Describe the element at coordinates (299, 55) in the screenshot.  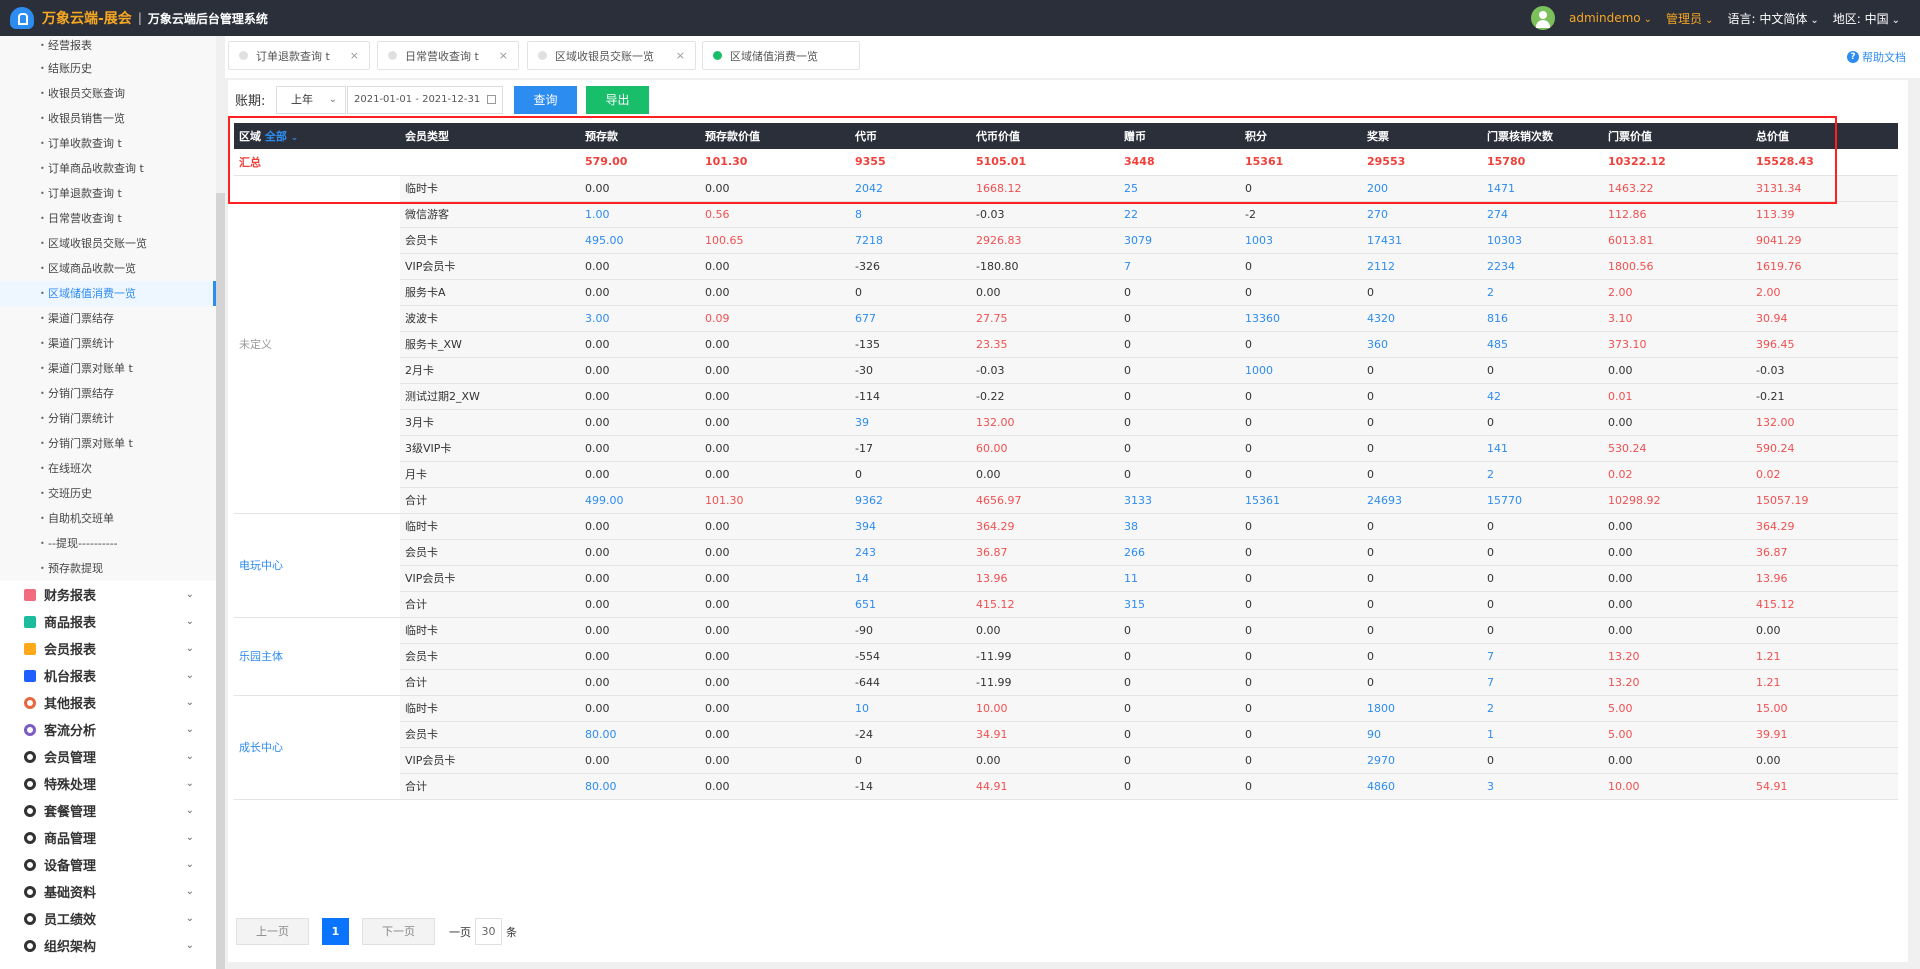
I see `tab: 订单退款查询 t ×` at that location.